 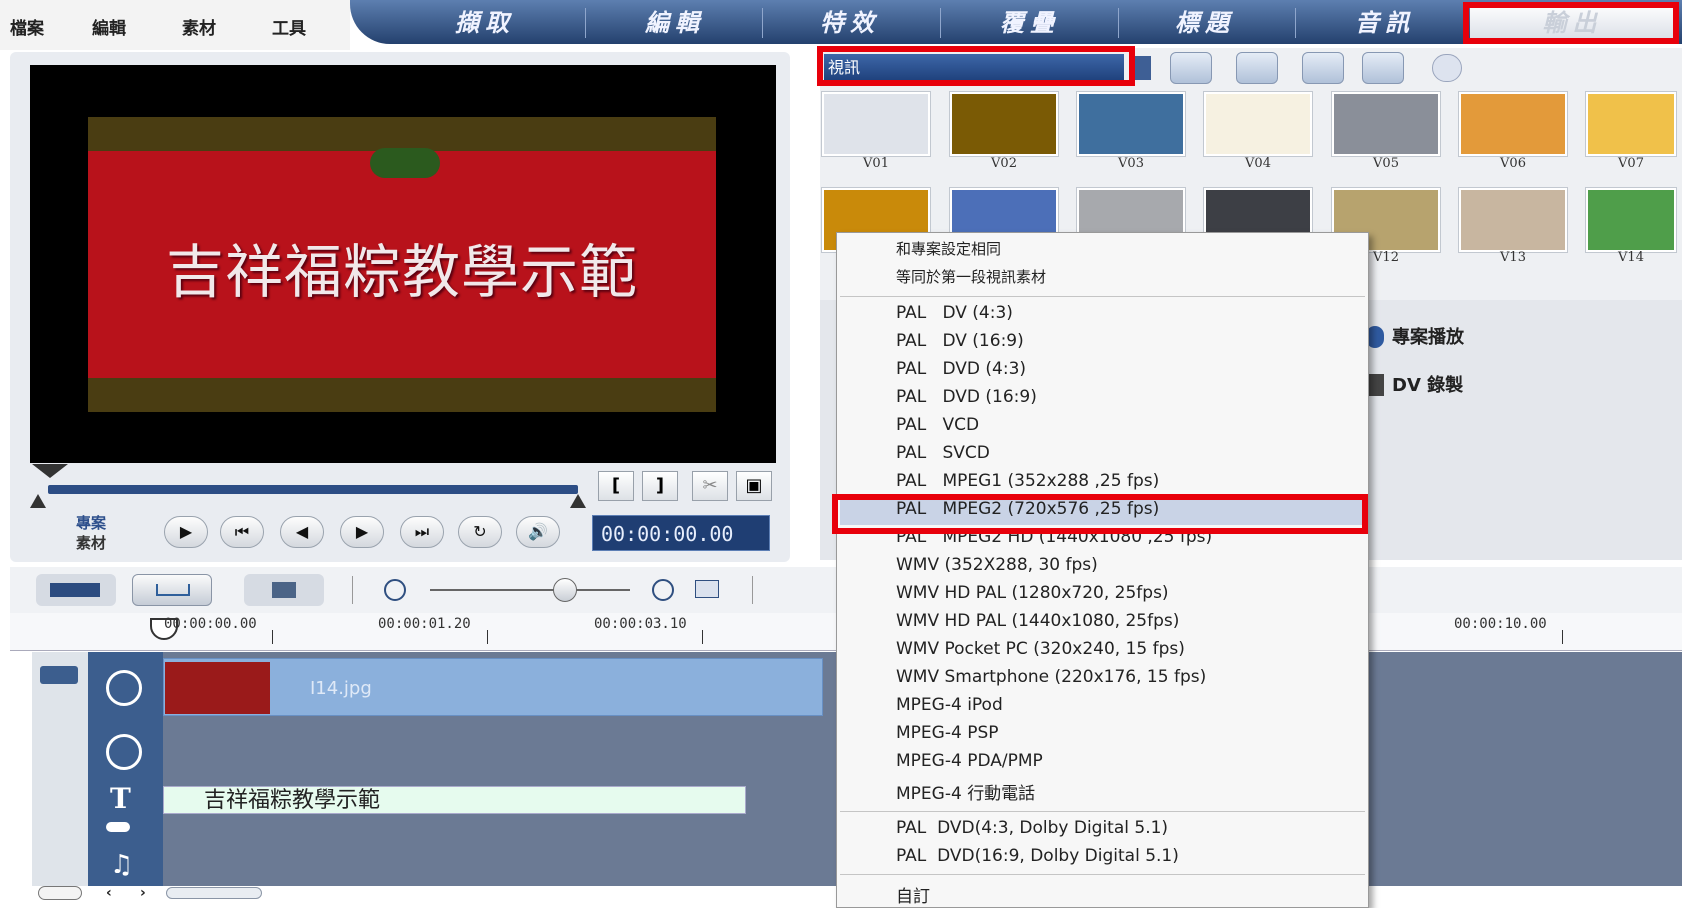 I want to click on thumbnail-v03, so click(x=1131, y=124).